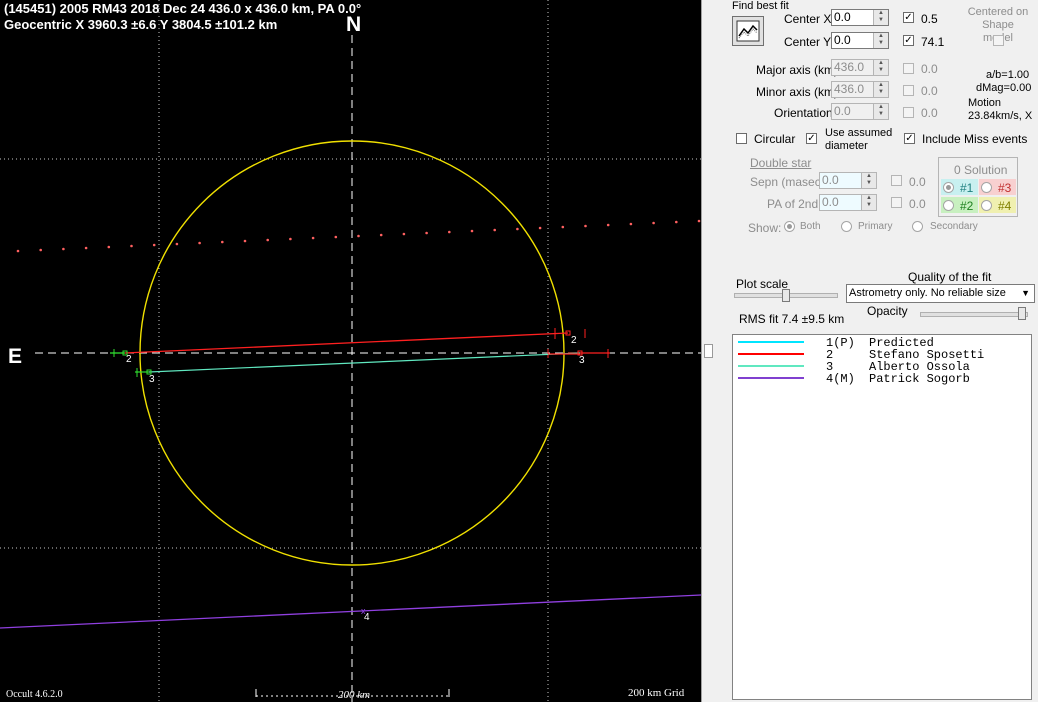  Describe the element at coordinates (708, 351) in the screenshot. I see `splitter-handle` at that location.